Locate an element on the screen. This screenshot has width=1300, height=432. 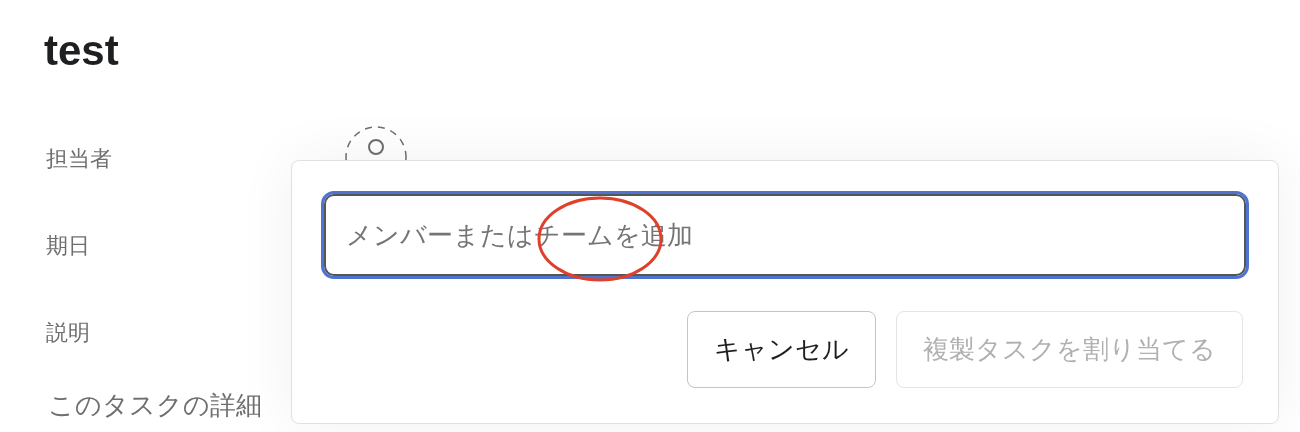
description-field: このタスクの詳細 is located at coordinates (155, 405).